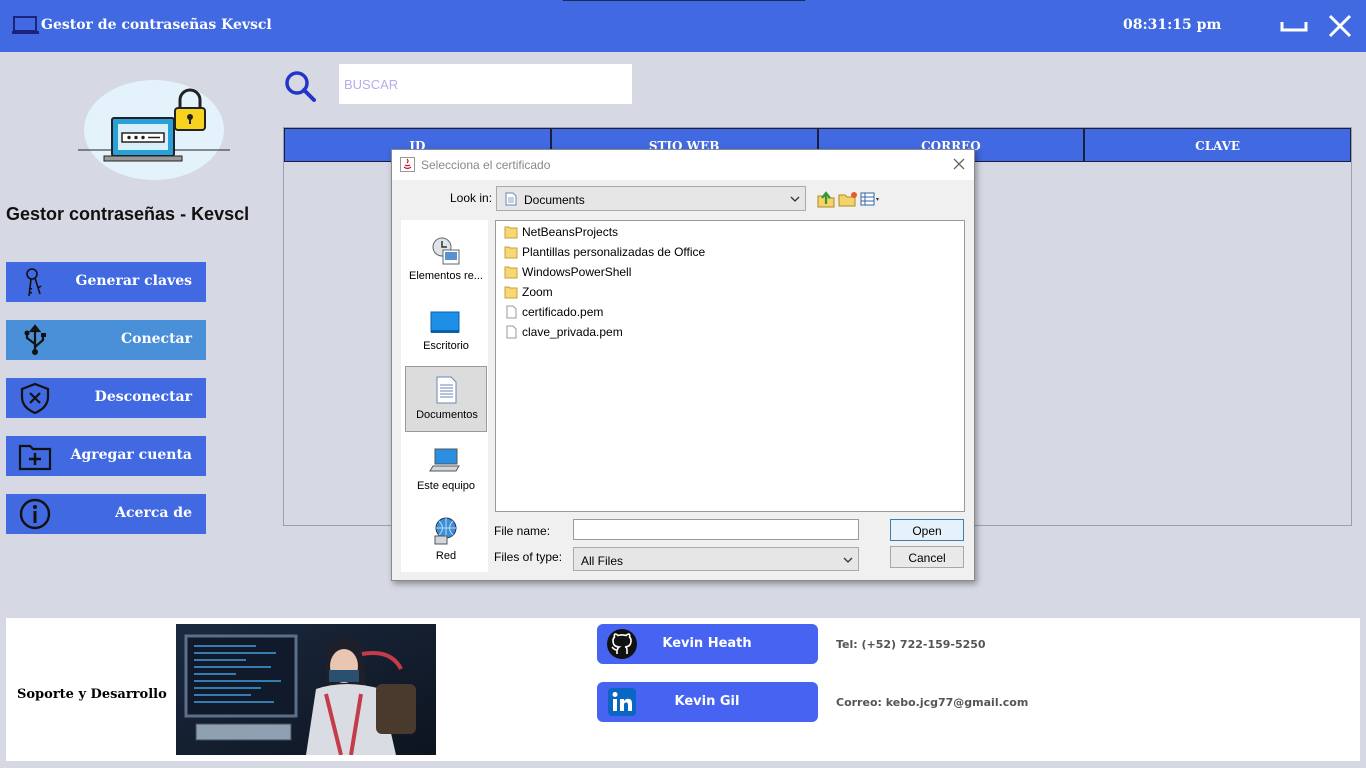 Image resolution: width=1366 pixels, height=768 pixels. What do you see at coordinates (570, 232) in the screenshot?
I see `file-name: NetBeansProjects` at bounding box center [570, 232].